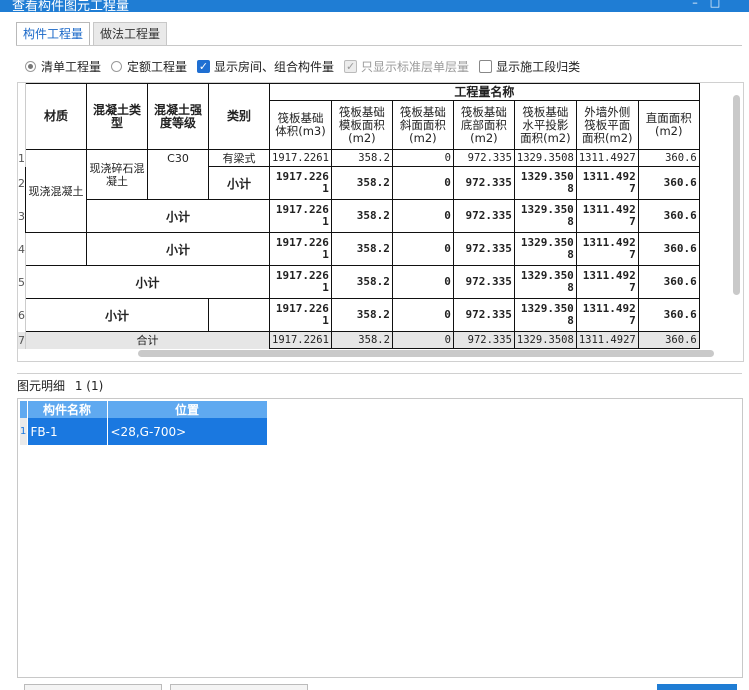  I want to click on vertical-scrollbar, so click(736, 195).